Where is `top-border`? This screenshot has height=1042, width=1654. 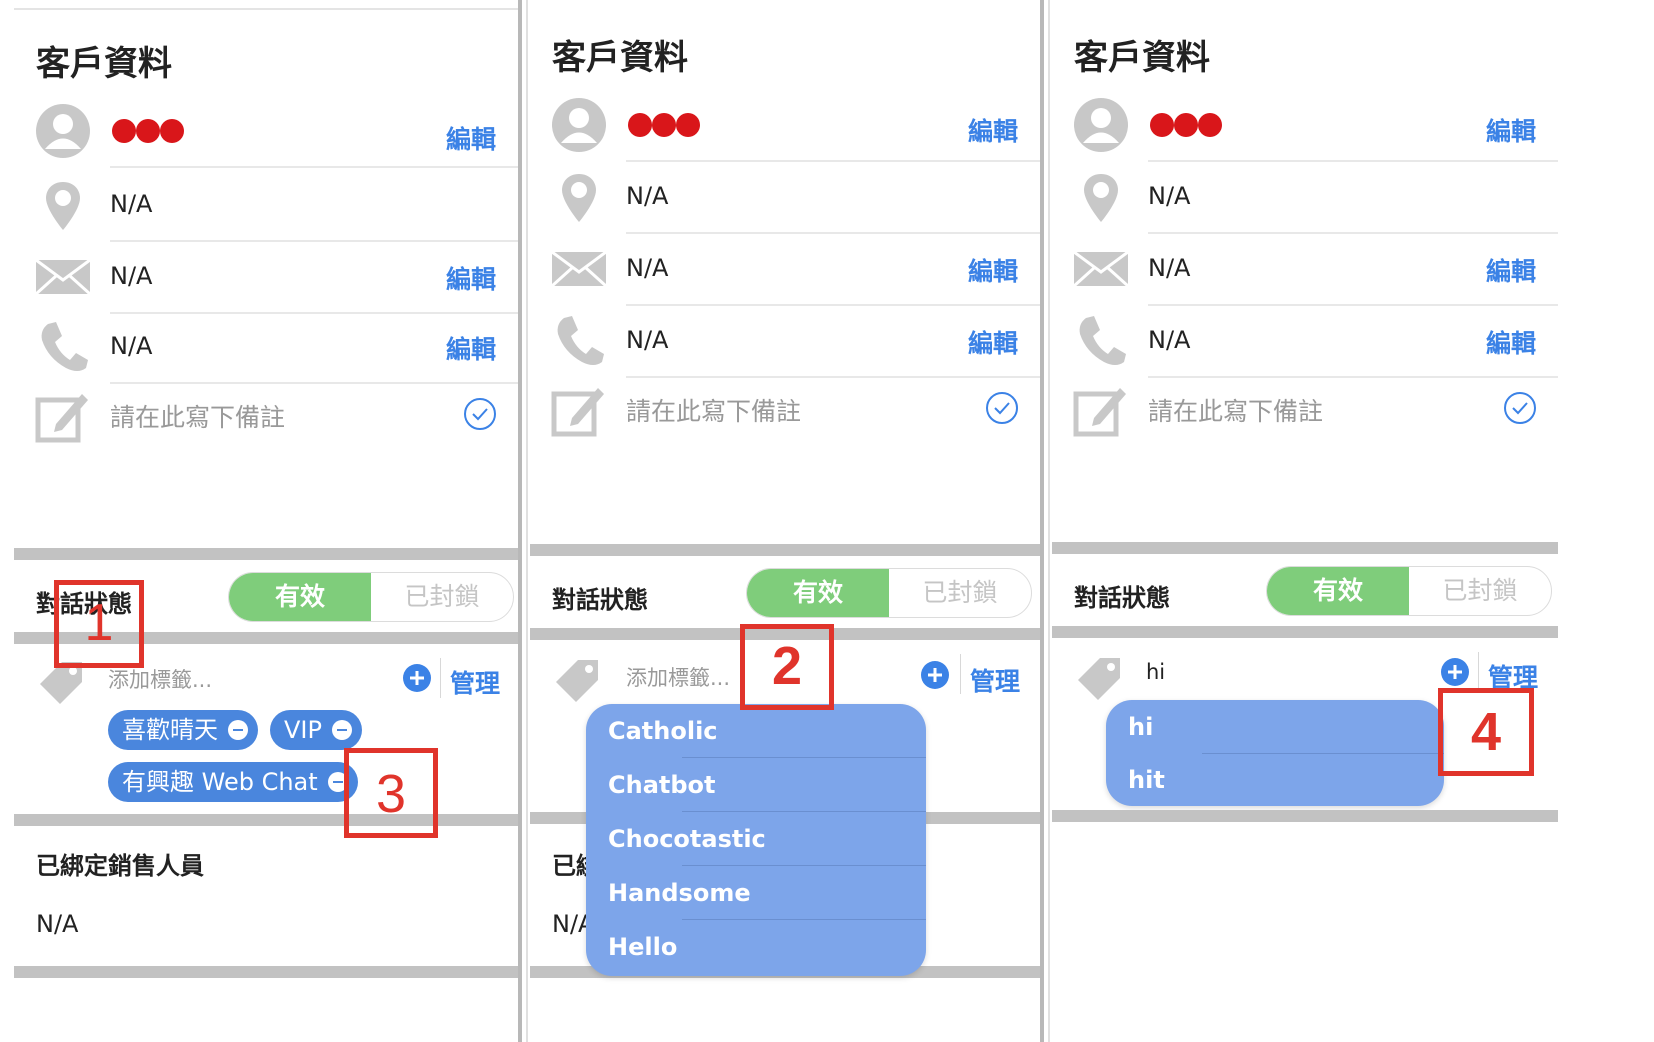 top-border is located at coordinates (266, 9).